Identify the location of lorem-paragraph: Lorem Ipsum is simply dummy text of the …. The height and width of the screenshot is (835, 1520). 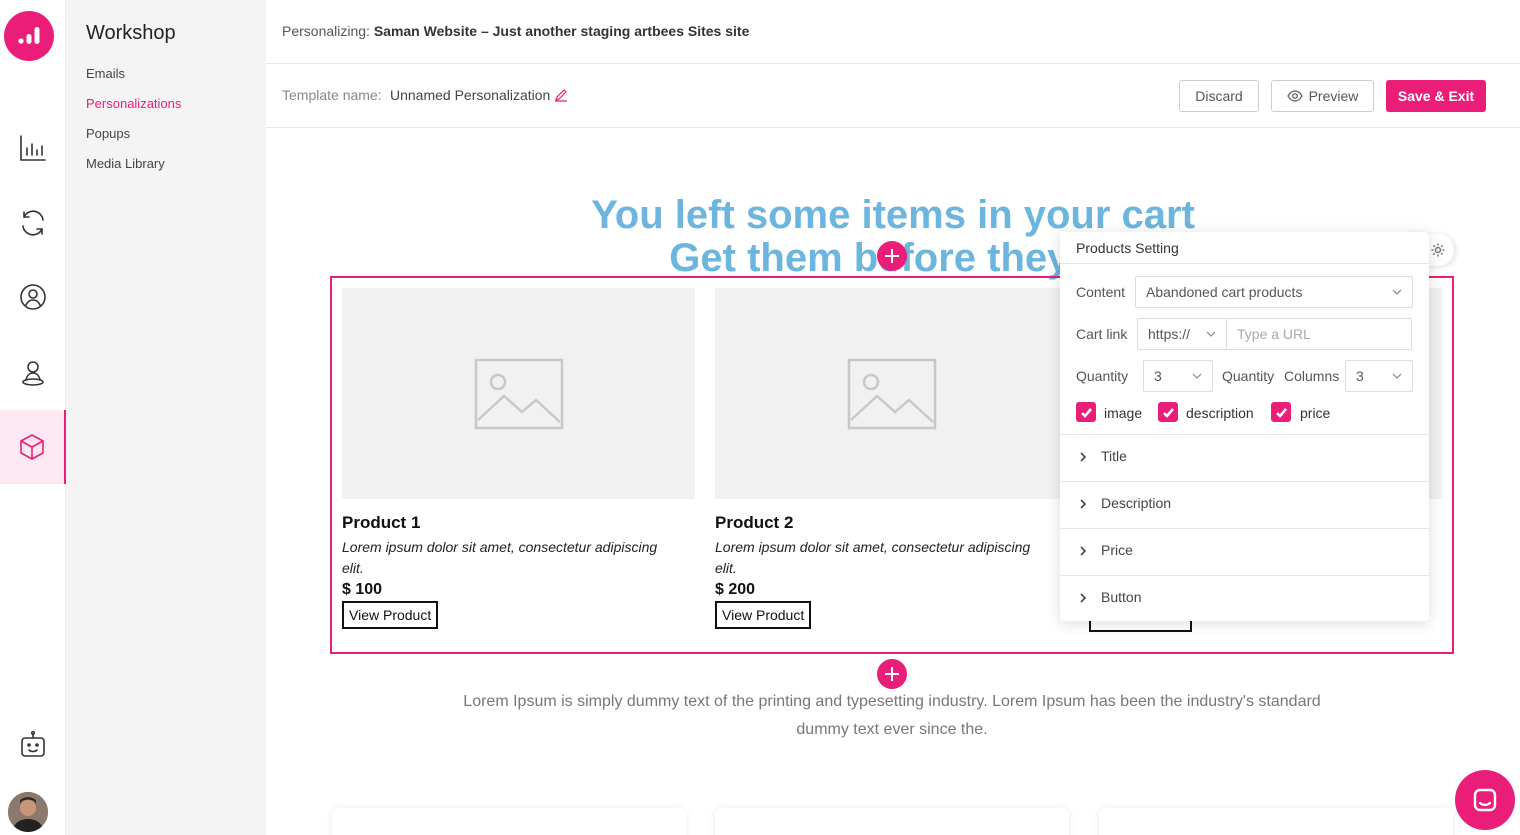
(892, 716).